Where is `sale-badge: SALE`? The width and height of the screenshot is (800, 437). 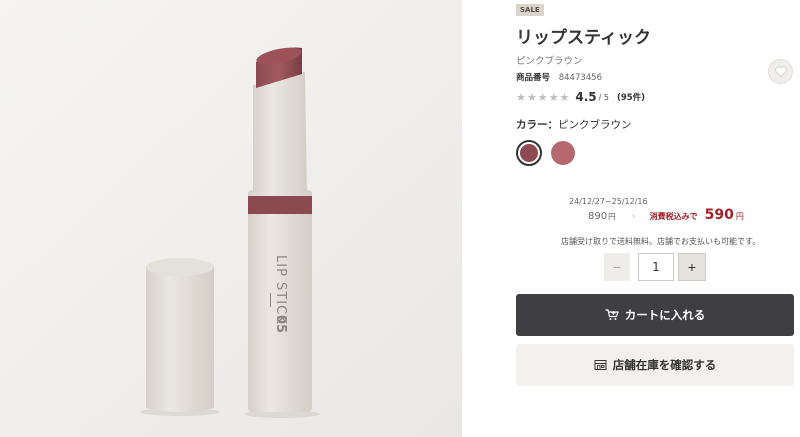
sale-badge: SALE is located at coordinates (530, 10).